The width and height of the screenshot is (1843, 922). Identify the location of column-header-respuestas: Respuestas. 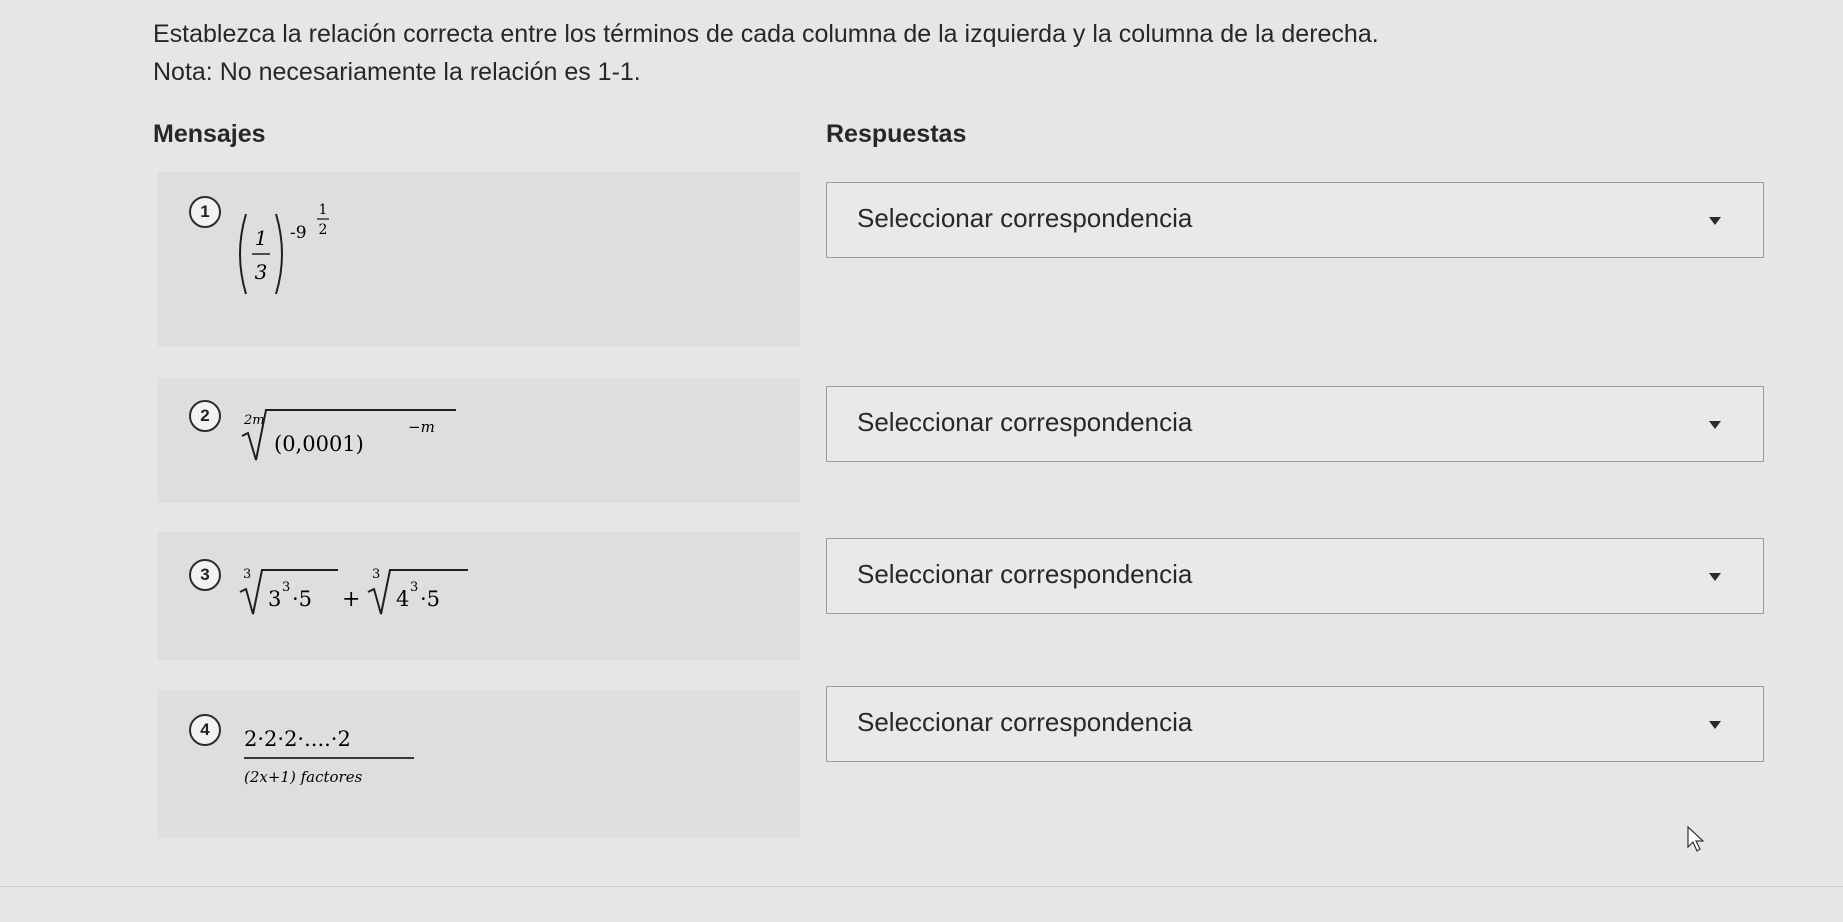
(896, 134).